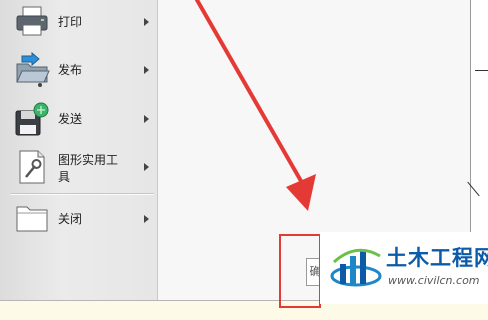  Describe the element at coordinates (356, 267) in the screenshot. I see `civilcn-logo-icon` at that location.